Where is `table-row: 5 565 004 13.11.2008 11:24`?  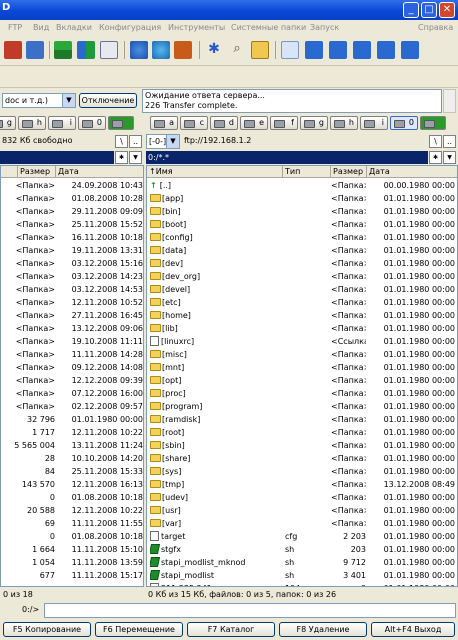
table-row: 5 565 004 13.11.2008 11:24 is located at coordinates (72, 445).